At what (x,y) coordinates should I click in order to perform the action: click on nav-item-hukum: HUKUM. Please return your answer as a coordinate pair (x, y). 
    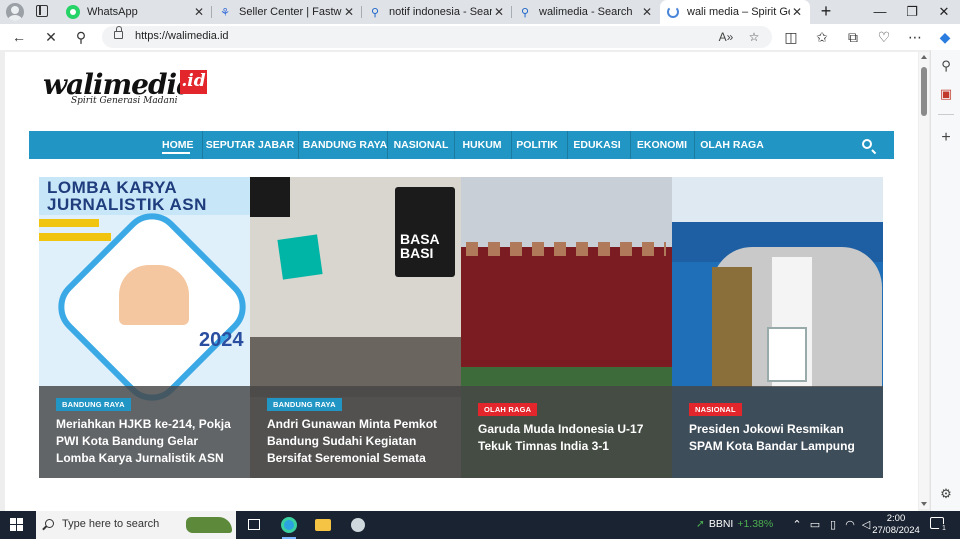
    Looking at the image, I should click on (482, 145).